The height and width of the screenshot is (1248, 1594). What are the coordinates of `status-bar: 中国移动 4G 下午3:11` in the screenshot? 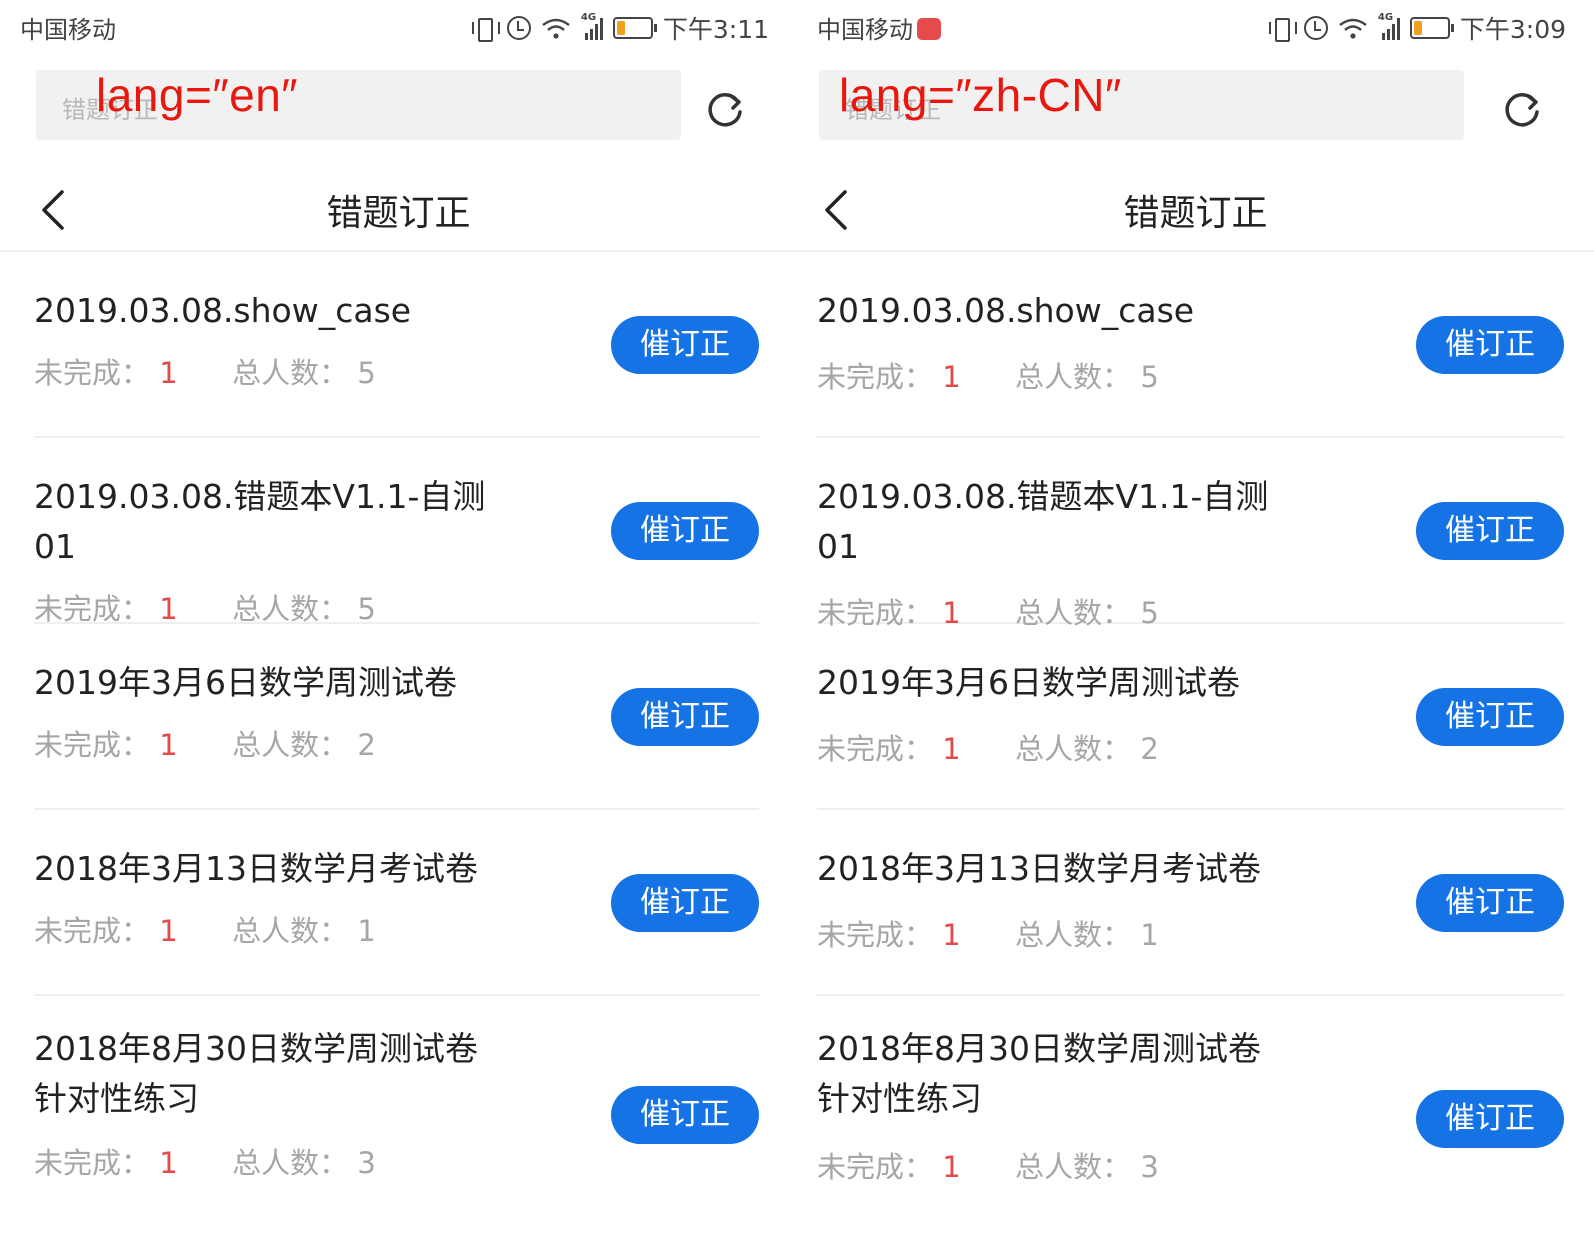 It's located at (398, 28).